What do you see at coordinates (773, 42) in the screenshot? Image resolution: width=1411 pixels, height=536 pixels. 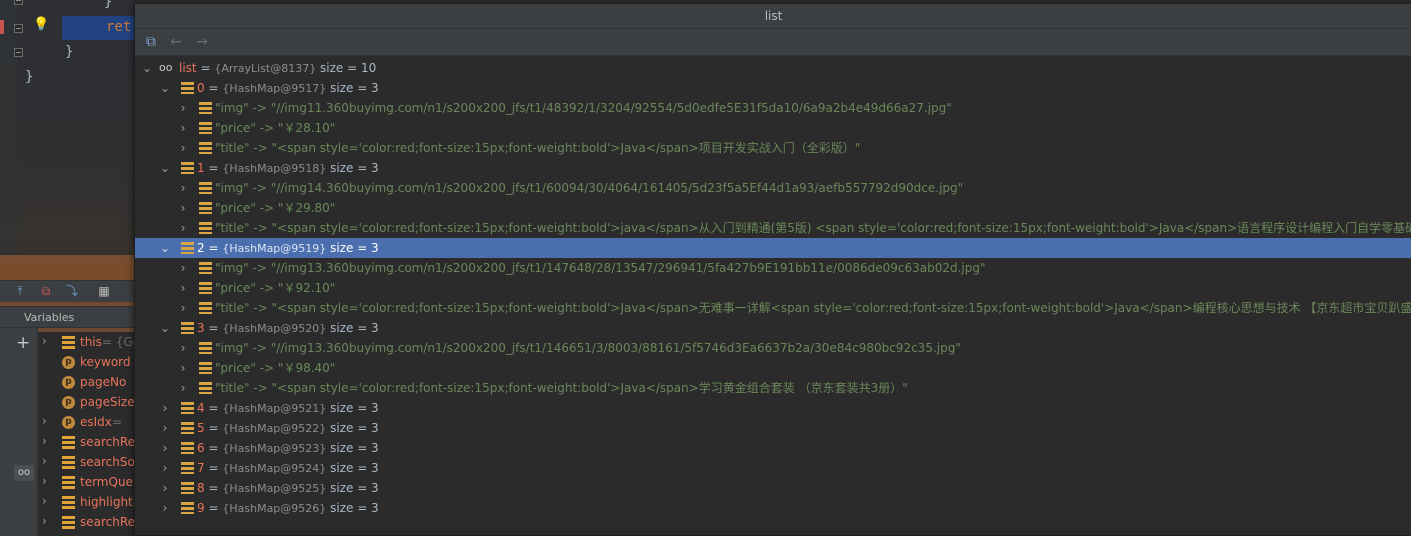 I see `popup-toolbar: ⧉ ← →` at bounding box center [773, 42].